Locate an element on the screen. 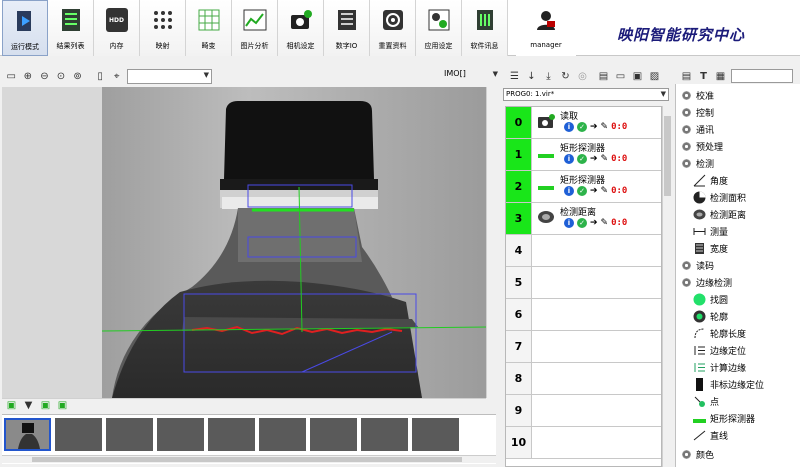 Image resolution: width=800 pixels, height=467 pixels. filmstrip-save-icon: ▣ is located at coordinates (45, 405).